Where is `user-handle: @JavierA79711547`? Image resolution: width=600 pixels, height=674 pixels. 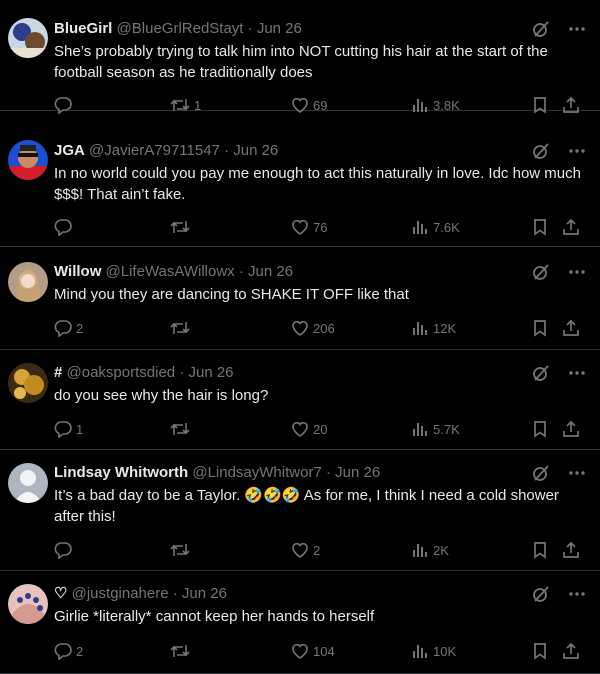
user-handle: @JavierA79711547 is located at coordinates (154, 150).